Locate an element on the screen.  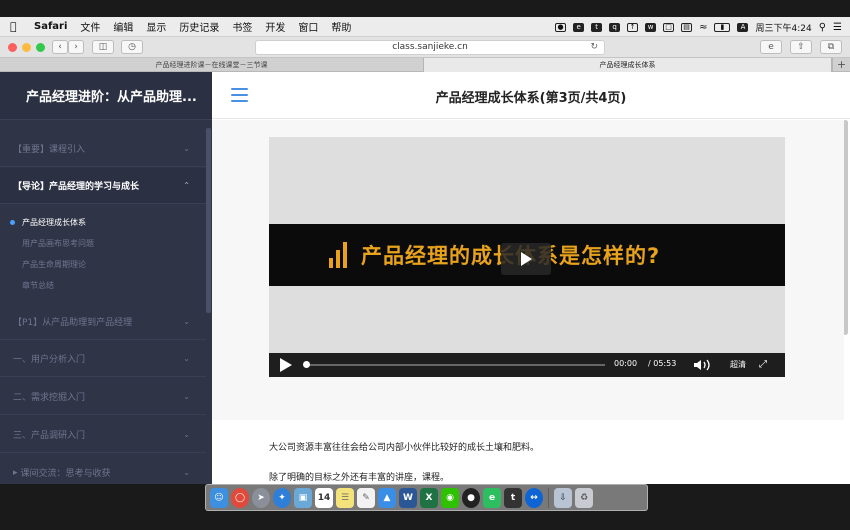
upload-status-icon: ↑ is located at coordinates (633, 27).